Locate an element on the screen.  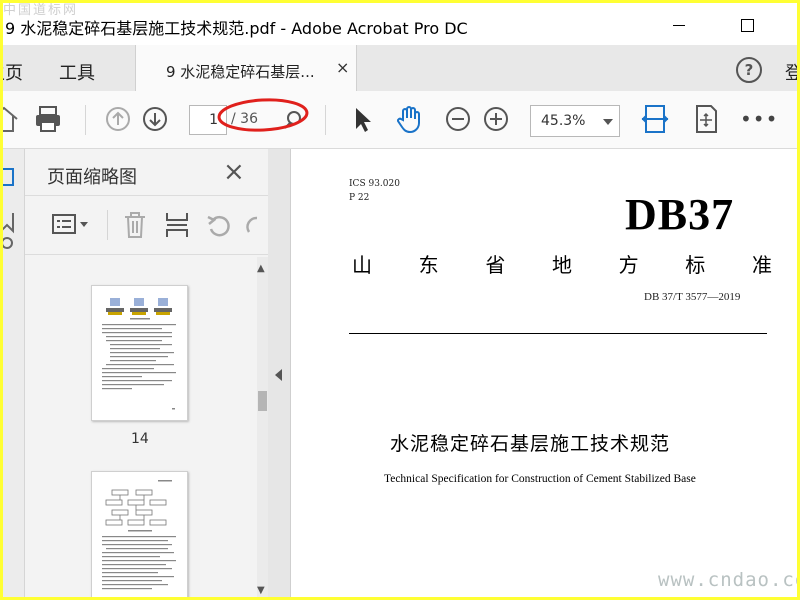
navigation-strip is located at coordinates (14, 373).